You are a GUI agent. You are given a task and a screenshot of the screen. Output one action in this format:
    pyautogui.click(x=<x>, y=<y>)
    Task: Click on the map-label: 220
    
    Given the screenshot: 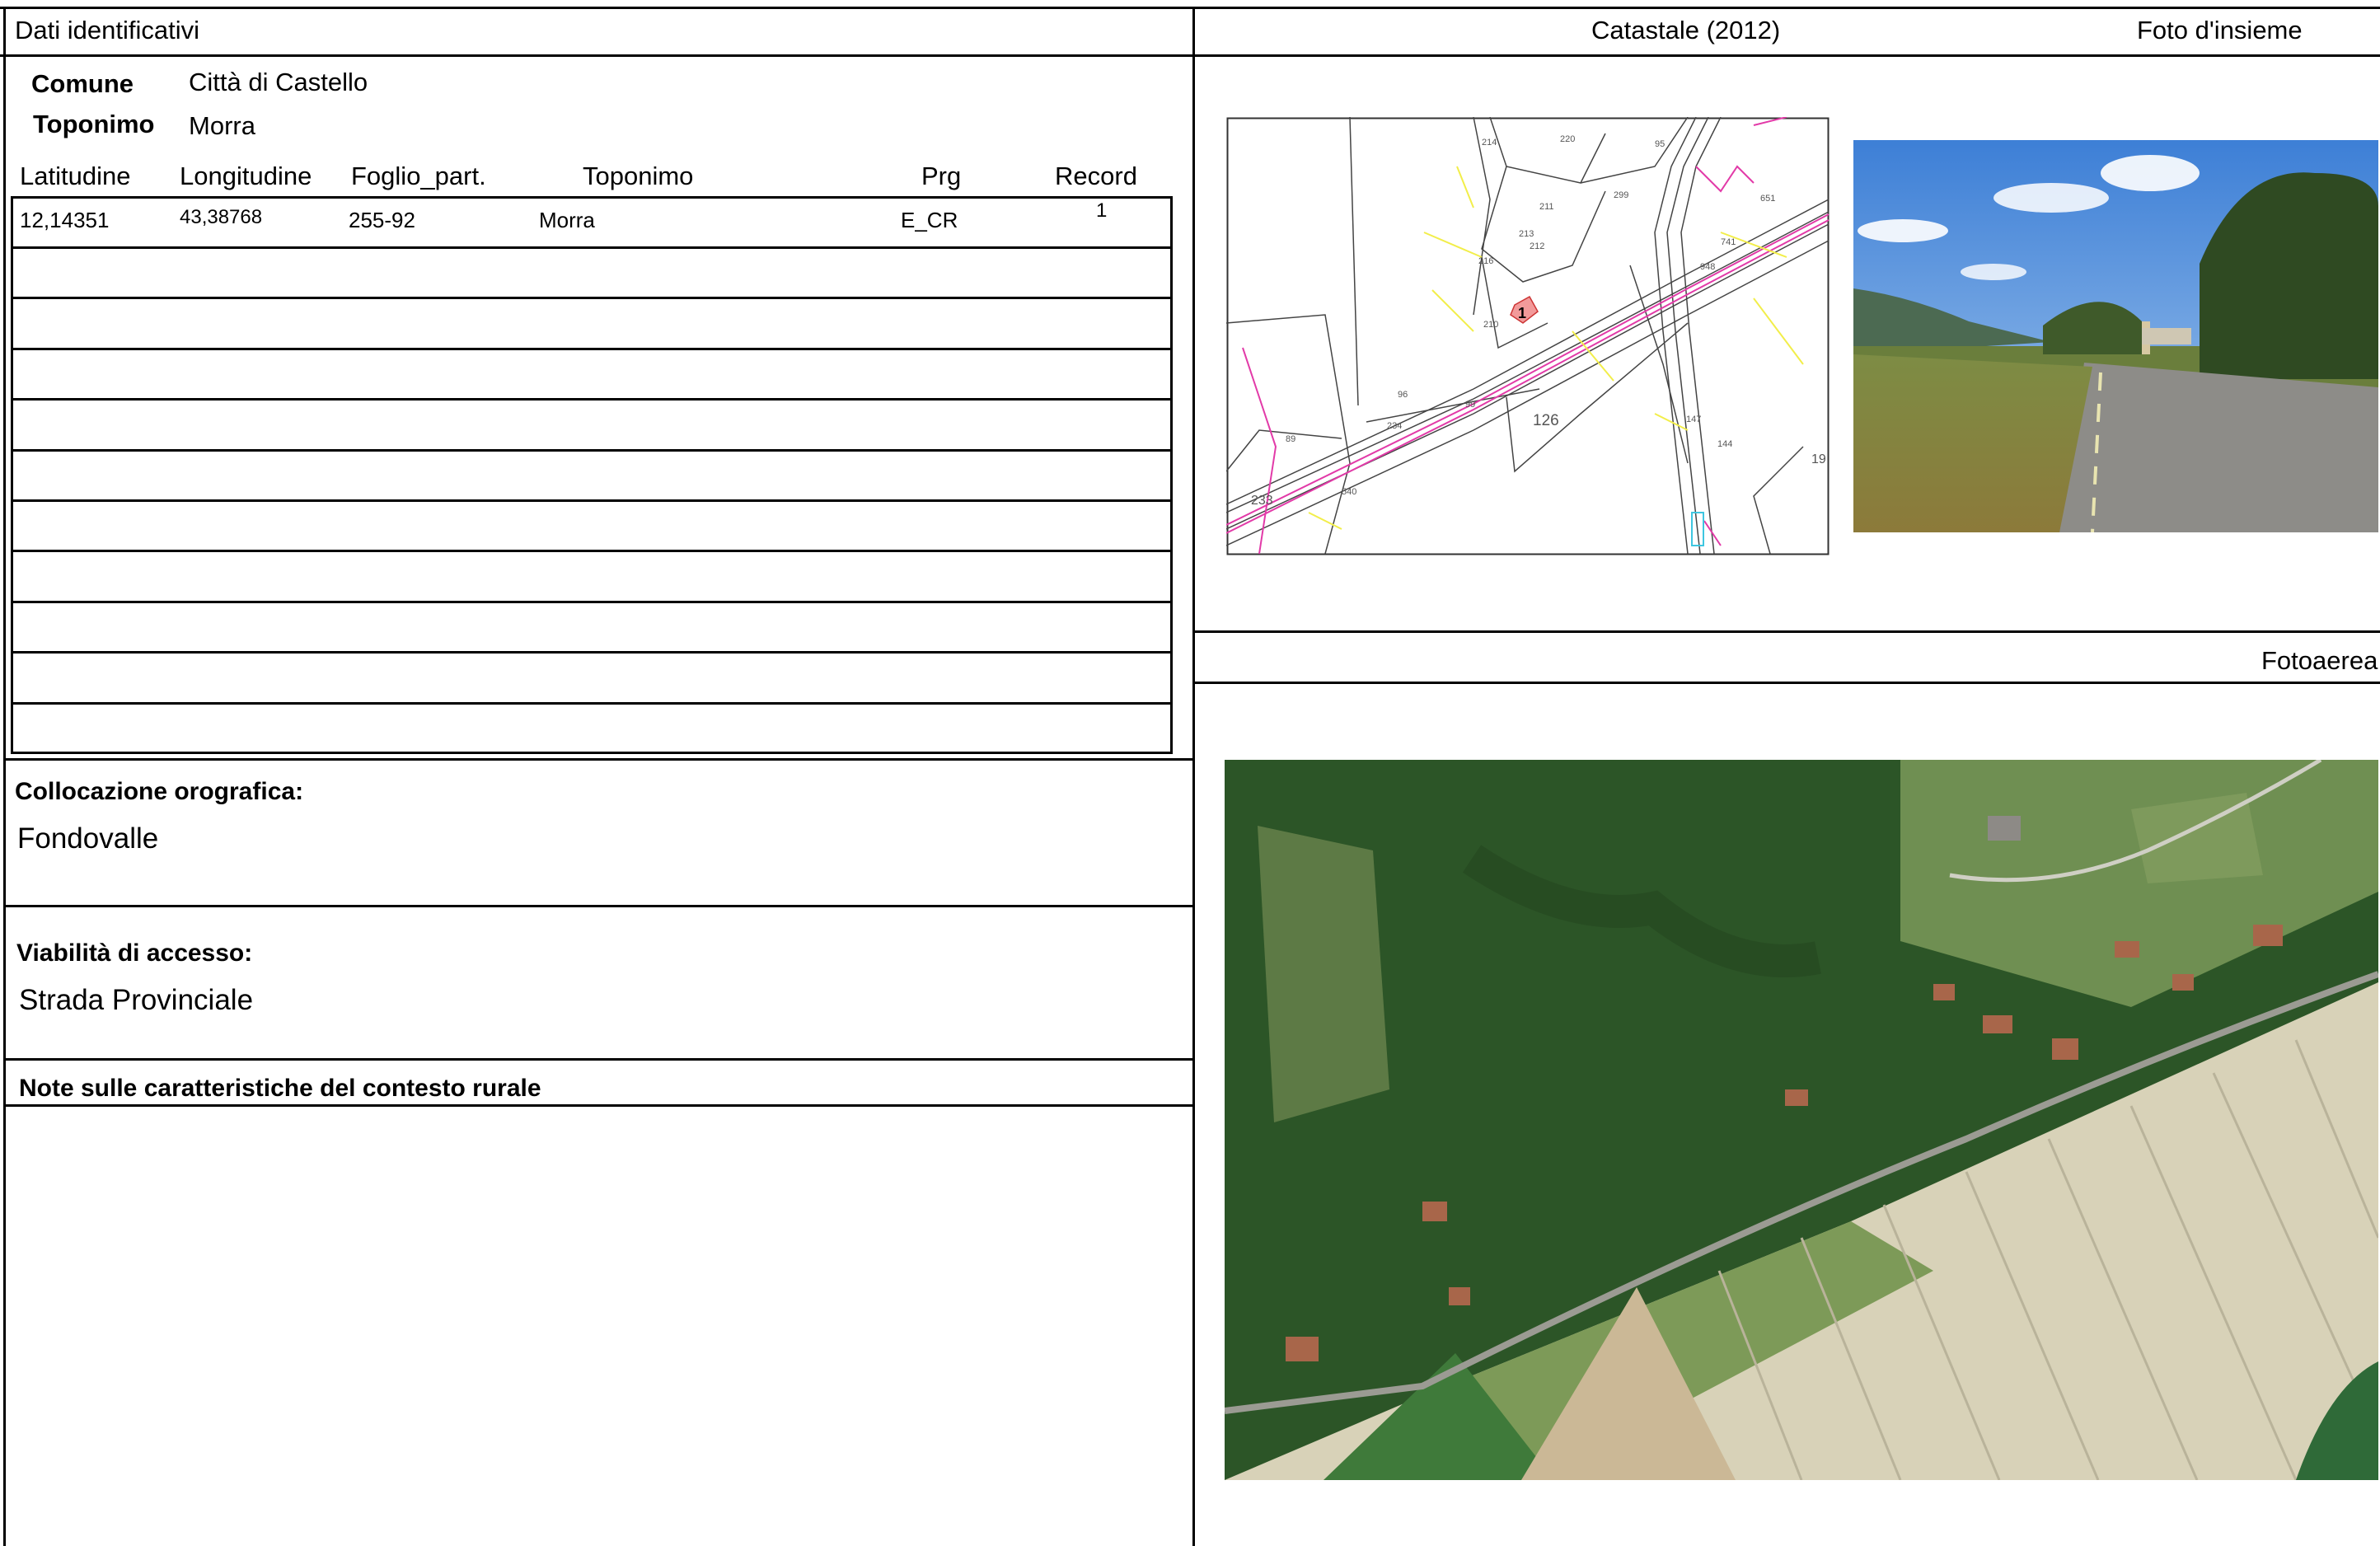 What is the action you would take?
    pyautogui.click(x=1567, y=139)
    